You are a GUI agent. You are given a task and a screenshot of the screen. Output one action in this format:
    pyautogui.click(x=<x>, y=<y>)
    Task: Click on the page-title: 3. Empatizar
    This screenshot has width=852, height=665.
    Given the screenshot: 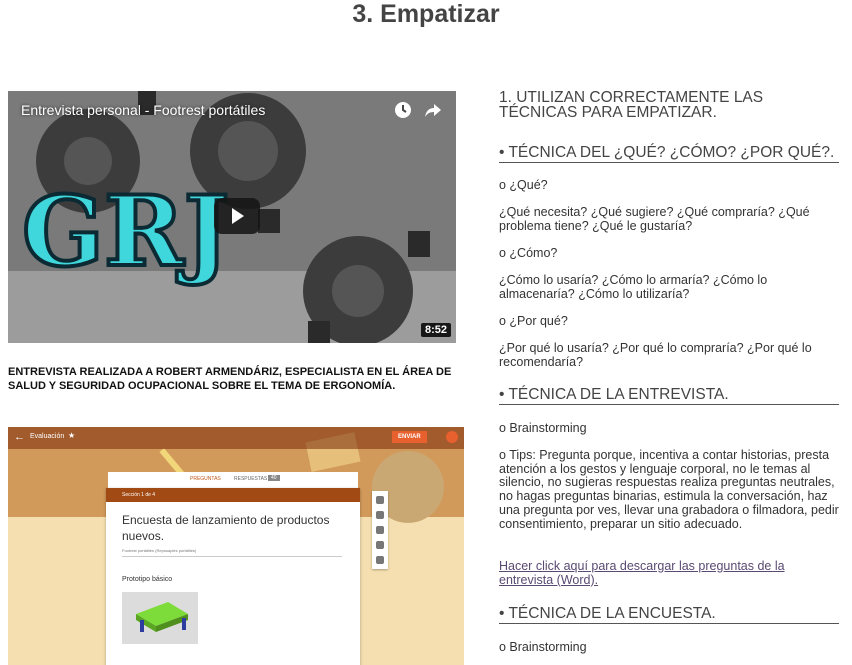 What is the action you would take?
    pyautogui.click(x=426, y=14)
    